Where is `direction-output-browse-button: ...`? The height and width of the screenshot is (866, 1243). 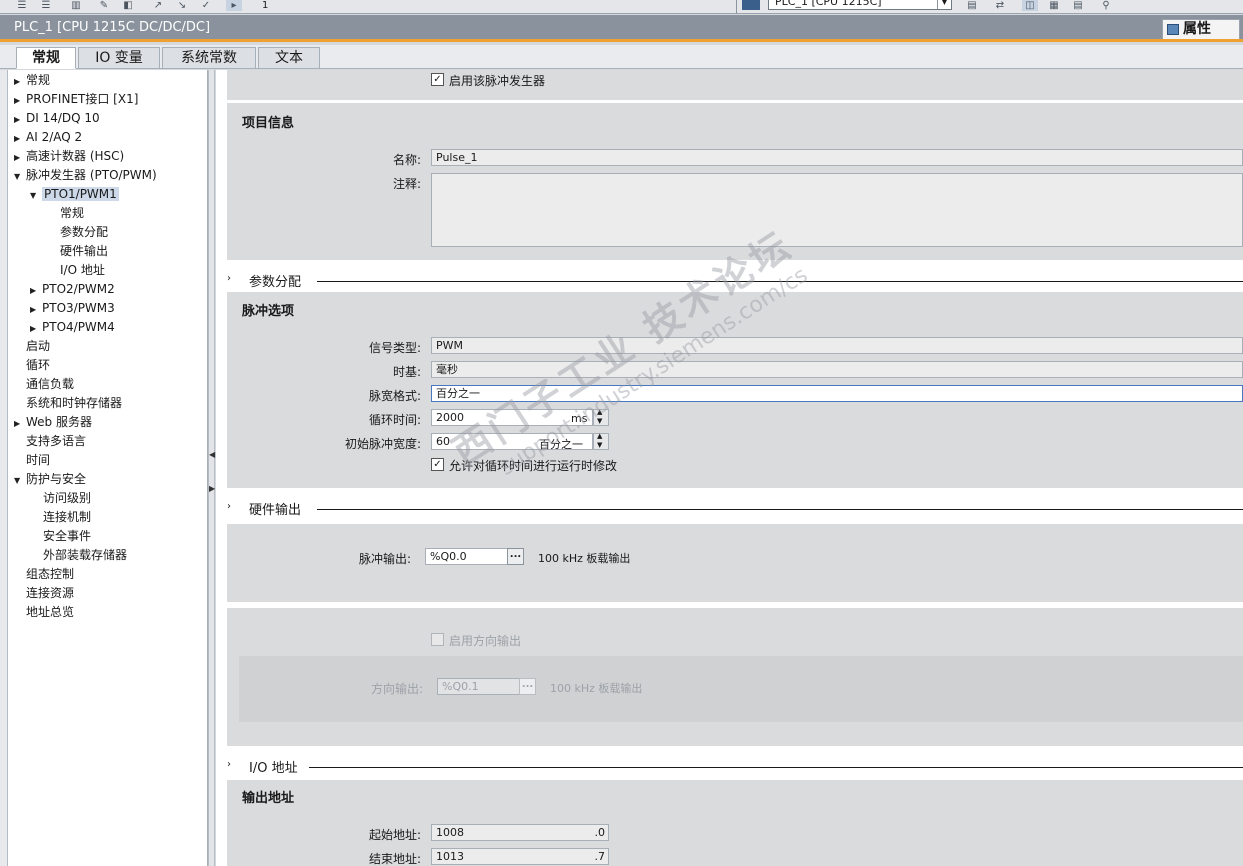 direction-output-browse-button: ... is located at coordinates (527, 686).